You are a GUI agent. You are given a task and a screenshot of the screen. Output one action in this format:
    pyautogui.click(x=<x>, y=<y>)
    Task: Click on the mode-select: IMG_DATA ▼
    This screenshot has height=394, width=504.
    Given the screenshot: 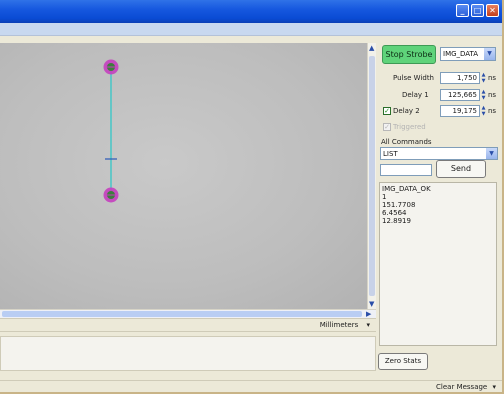 What is the action you would take?
    pyautogui.click(x=468, y=54)
    